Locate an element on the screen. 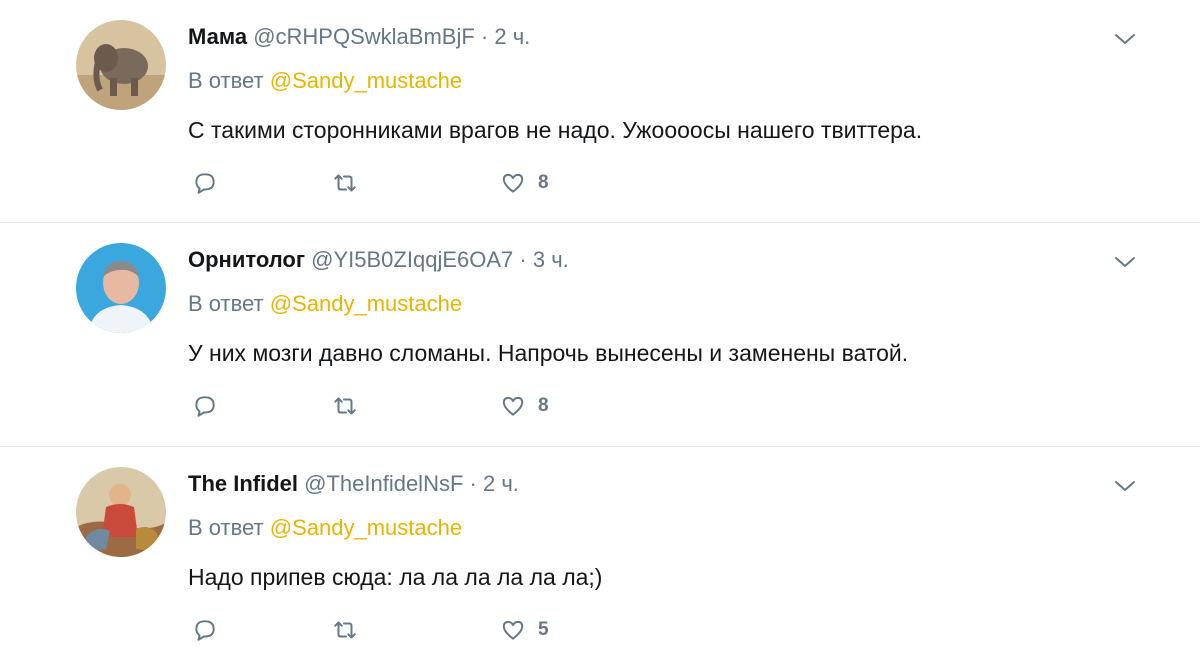  like-count: 5 is located at coordinates (543, 629).